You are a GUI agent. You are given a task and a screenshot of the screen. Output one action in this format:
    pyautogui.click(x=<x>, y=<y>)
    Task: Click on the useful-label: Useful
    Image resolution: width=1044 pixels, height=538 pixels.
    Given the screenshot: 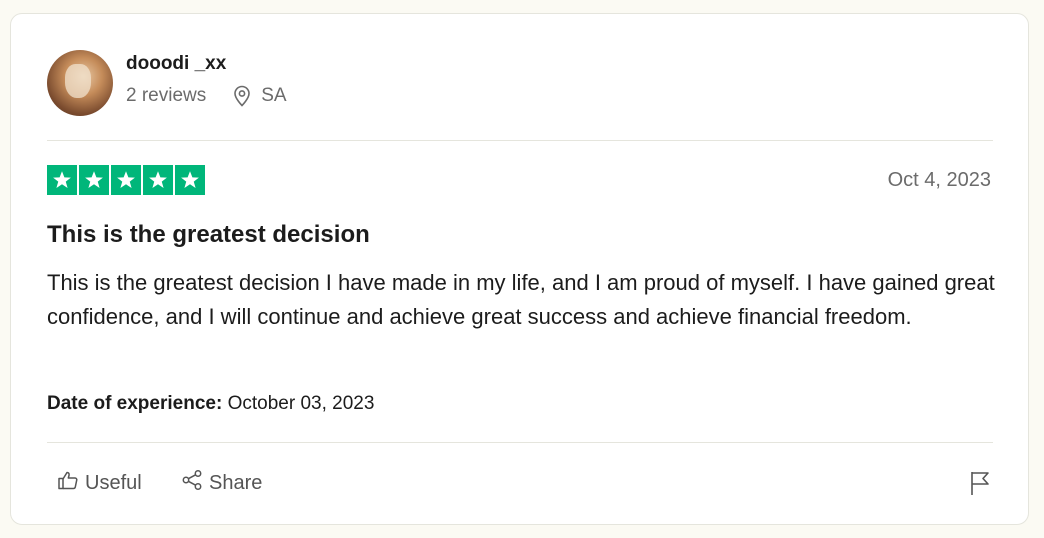 What is the action you would take?
    pyautogui.click(x=113, y=482)
    